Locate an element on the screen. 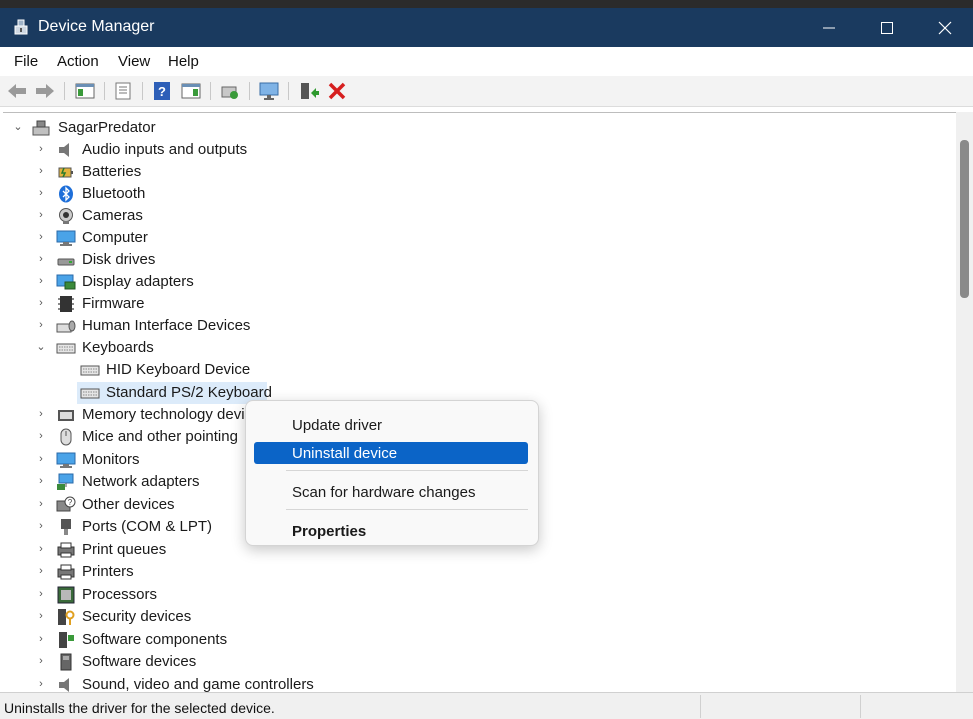  title-bar: Device Manager is located at coordinates (486, 27).